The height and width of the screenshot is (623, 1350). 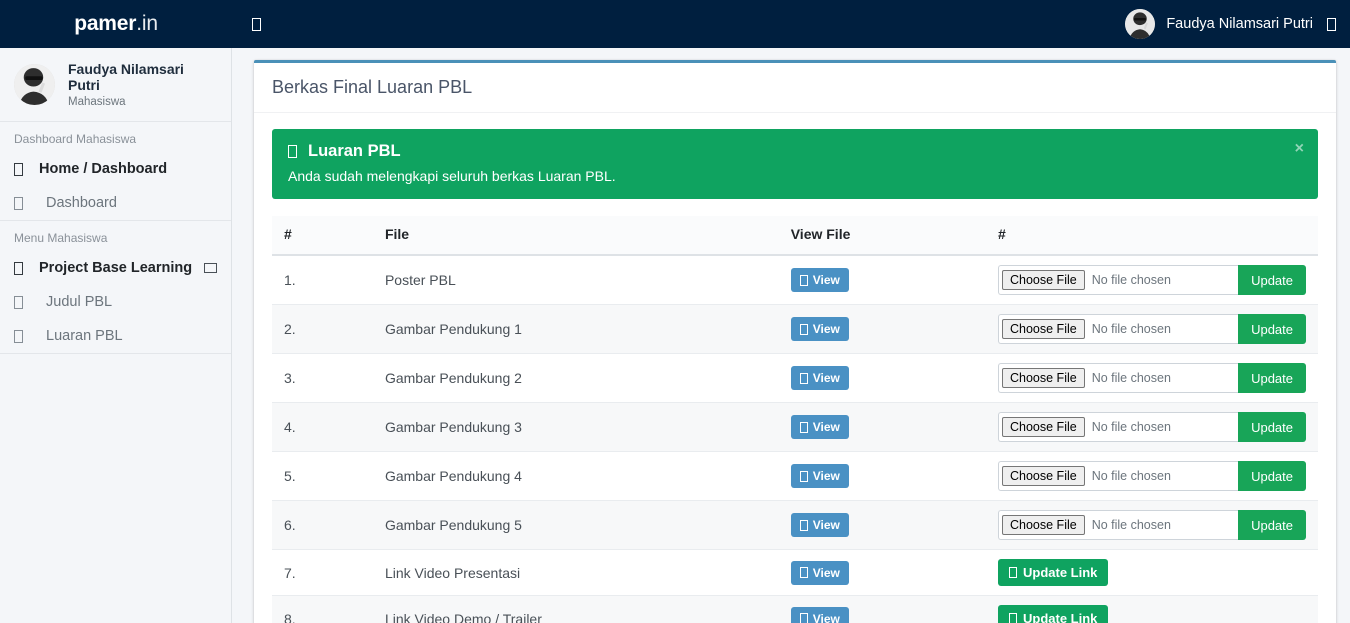 I want to click on sidebar-user-name: Faudya Nilamsari Putri, so click(x=126, y=77).